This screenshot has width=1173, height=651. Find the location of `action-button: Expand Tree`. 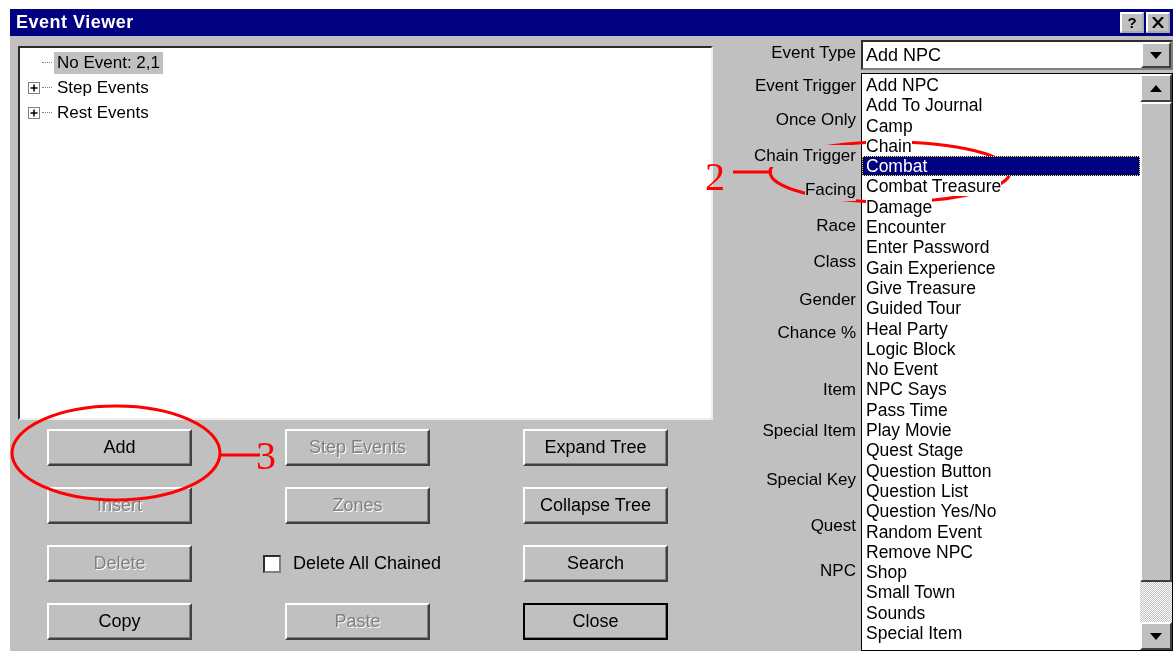

action-button: Expand Tree is located at coordinates (595, 447).